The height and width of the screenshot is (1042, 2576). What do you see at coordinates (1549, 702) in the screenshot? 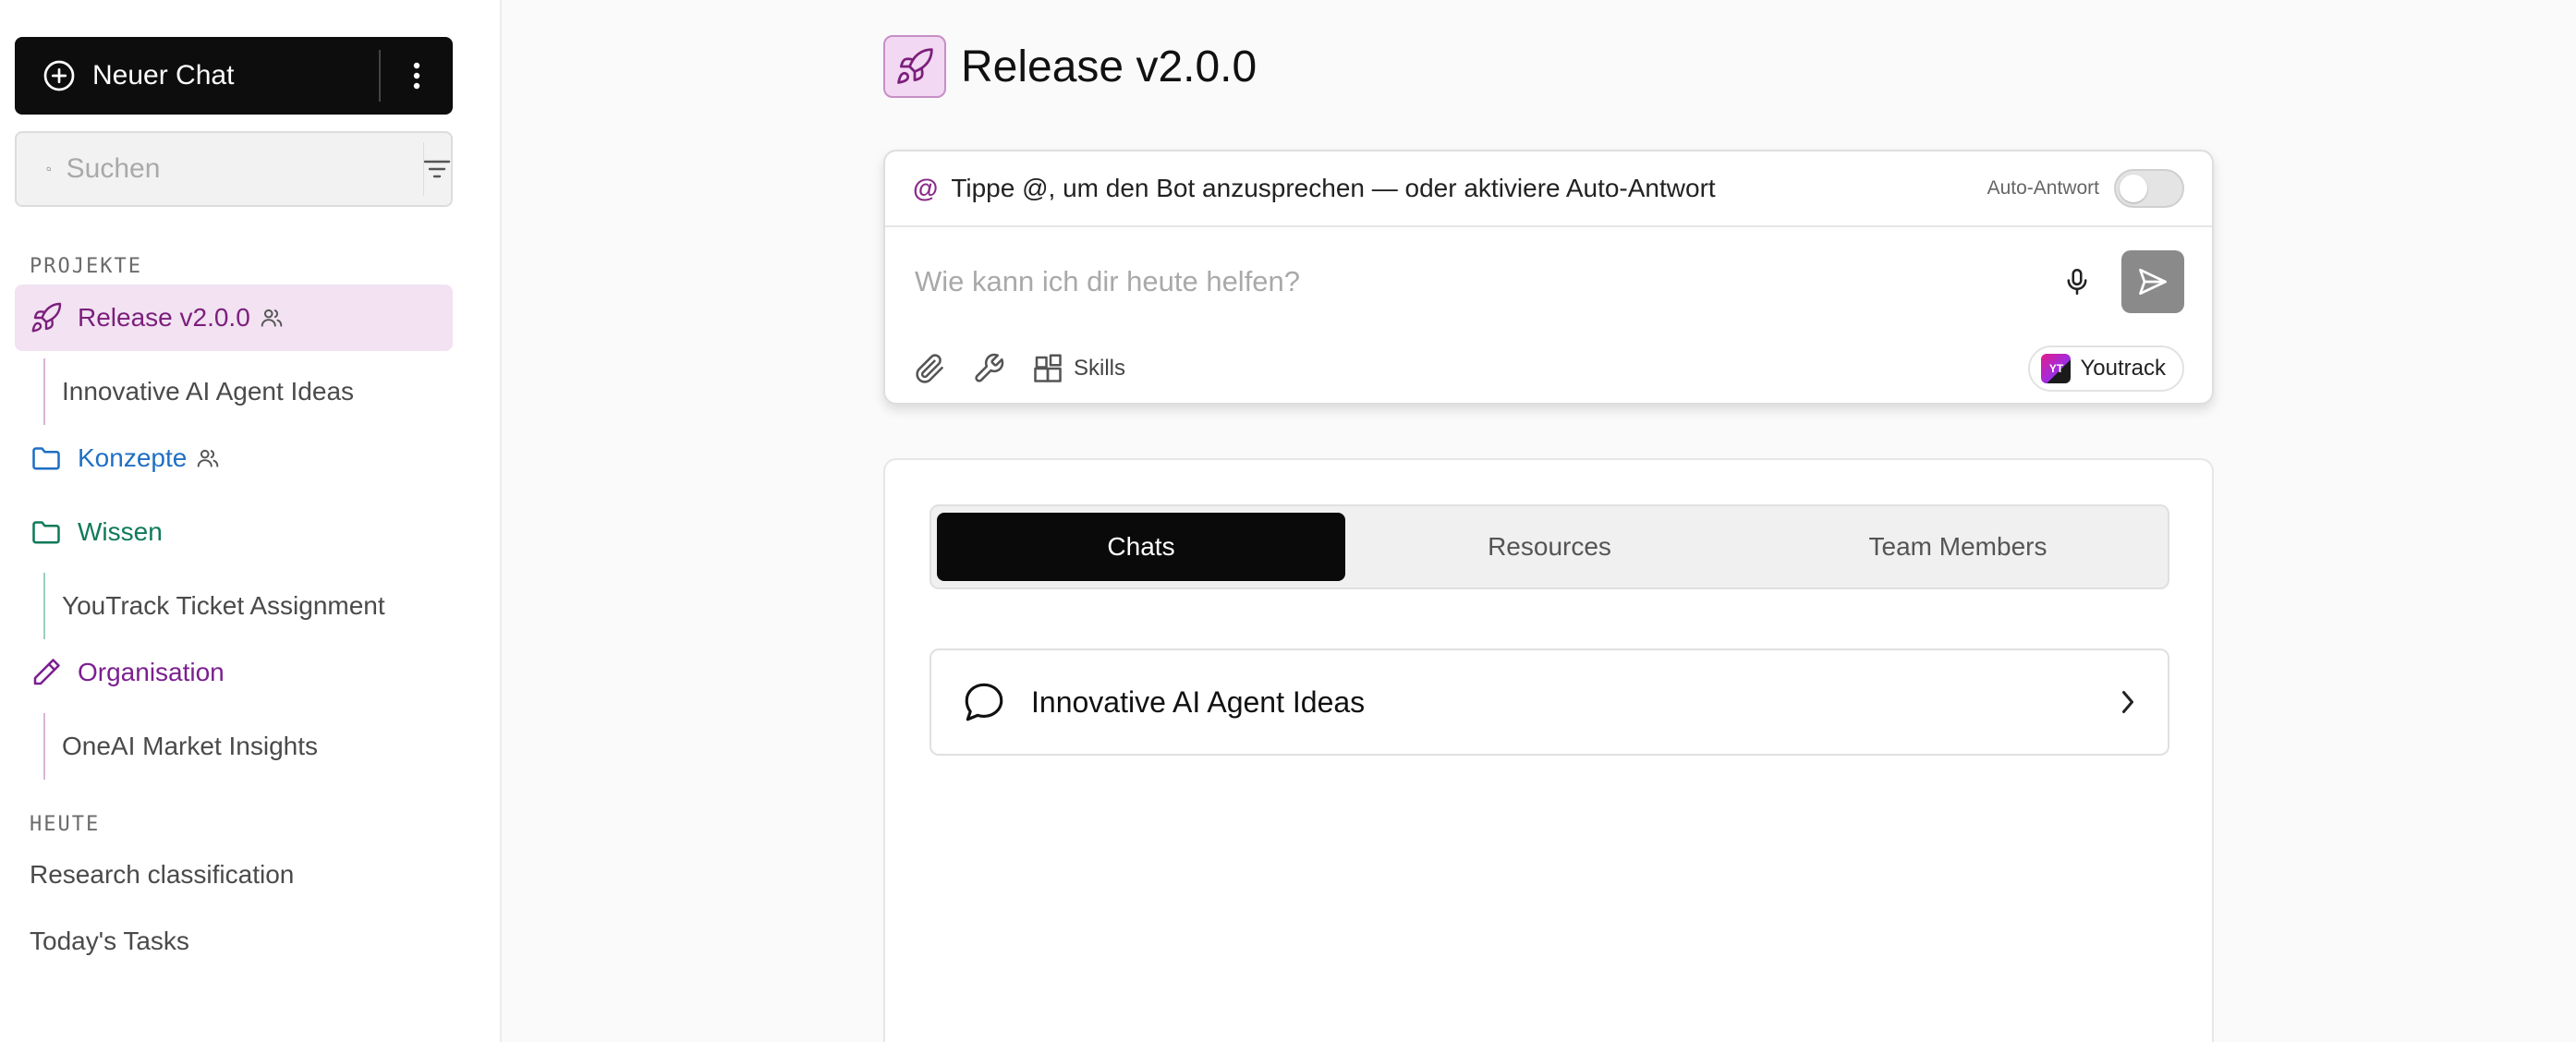
I see `chat-list-item: Innovative AI Agent Ideas` at bounding box center [1549, 702].